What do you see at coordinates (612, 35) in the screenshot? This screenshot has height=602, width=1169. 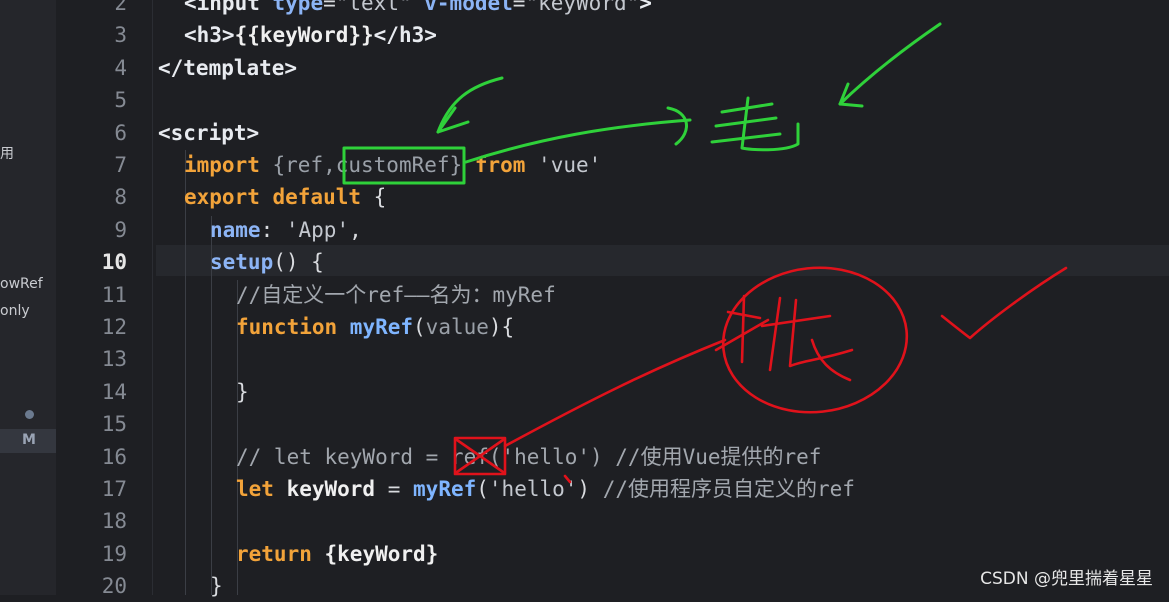 I see `code-line: 3 <h3>{{keyWord}}</h3>` at bounding box center [612, 35].